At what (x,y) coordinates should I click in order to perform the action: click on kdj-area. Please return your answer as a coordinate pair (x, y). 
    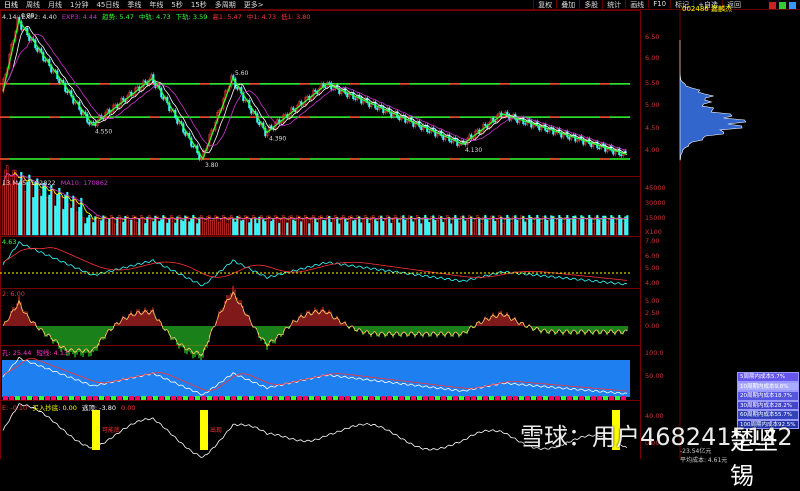
    Looking at the image, I should click on (316, 378).